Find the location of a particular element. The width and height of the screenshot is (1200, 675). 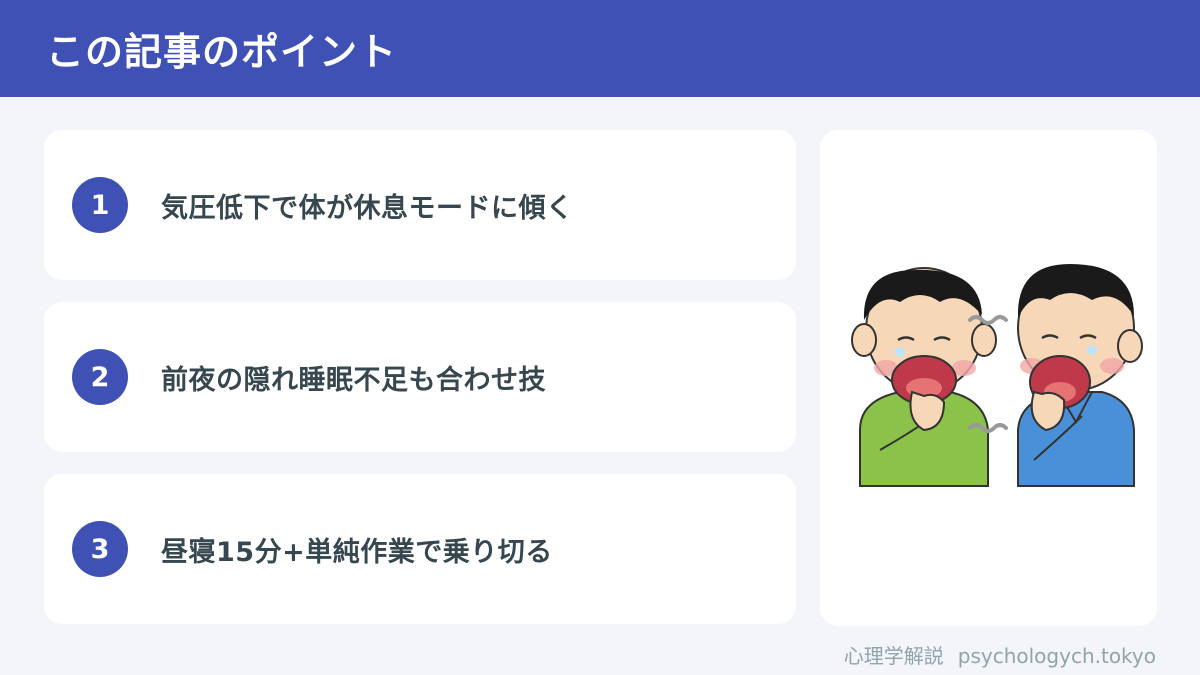

header-bar: この記事のポイント is located at coordinates (600, 48).